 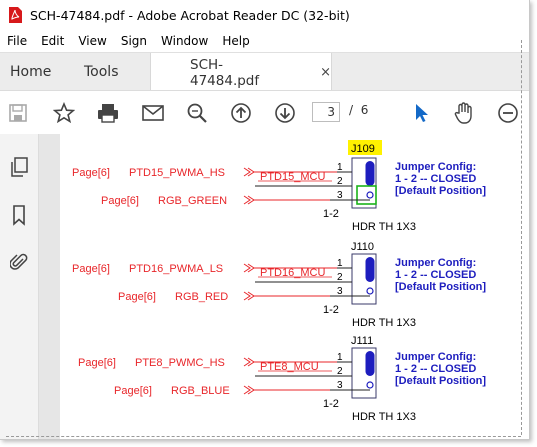 I want to click on page-thumbnails-button, so click(x=19, y=167).